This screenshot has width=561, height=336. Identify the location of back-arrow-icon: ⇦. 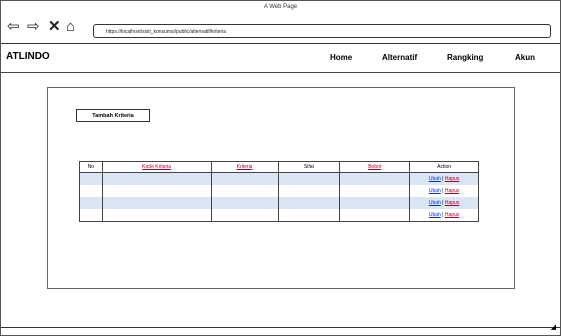
(13, 27).